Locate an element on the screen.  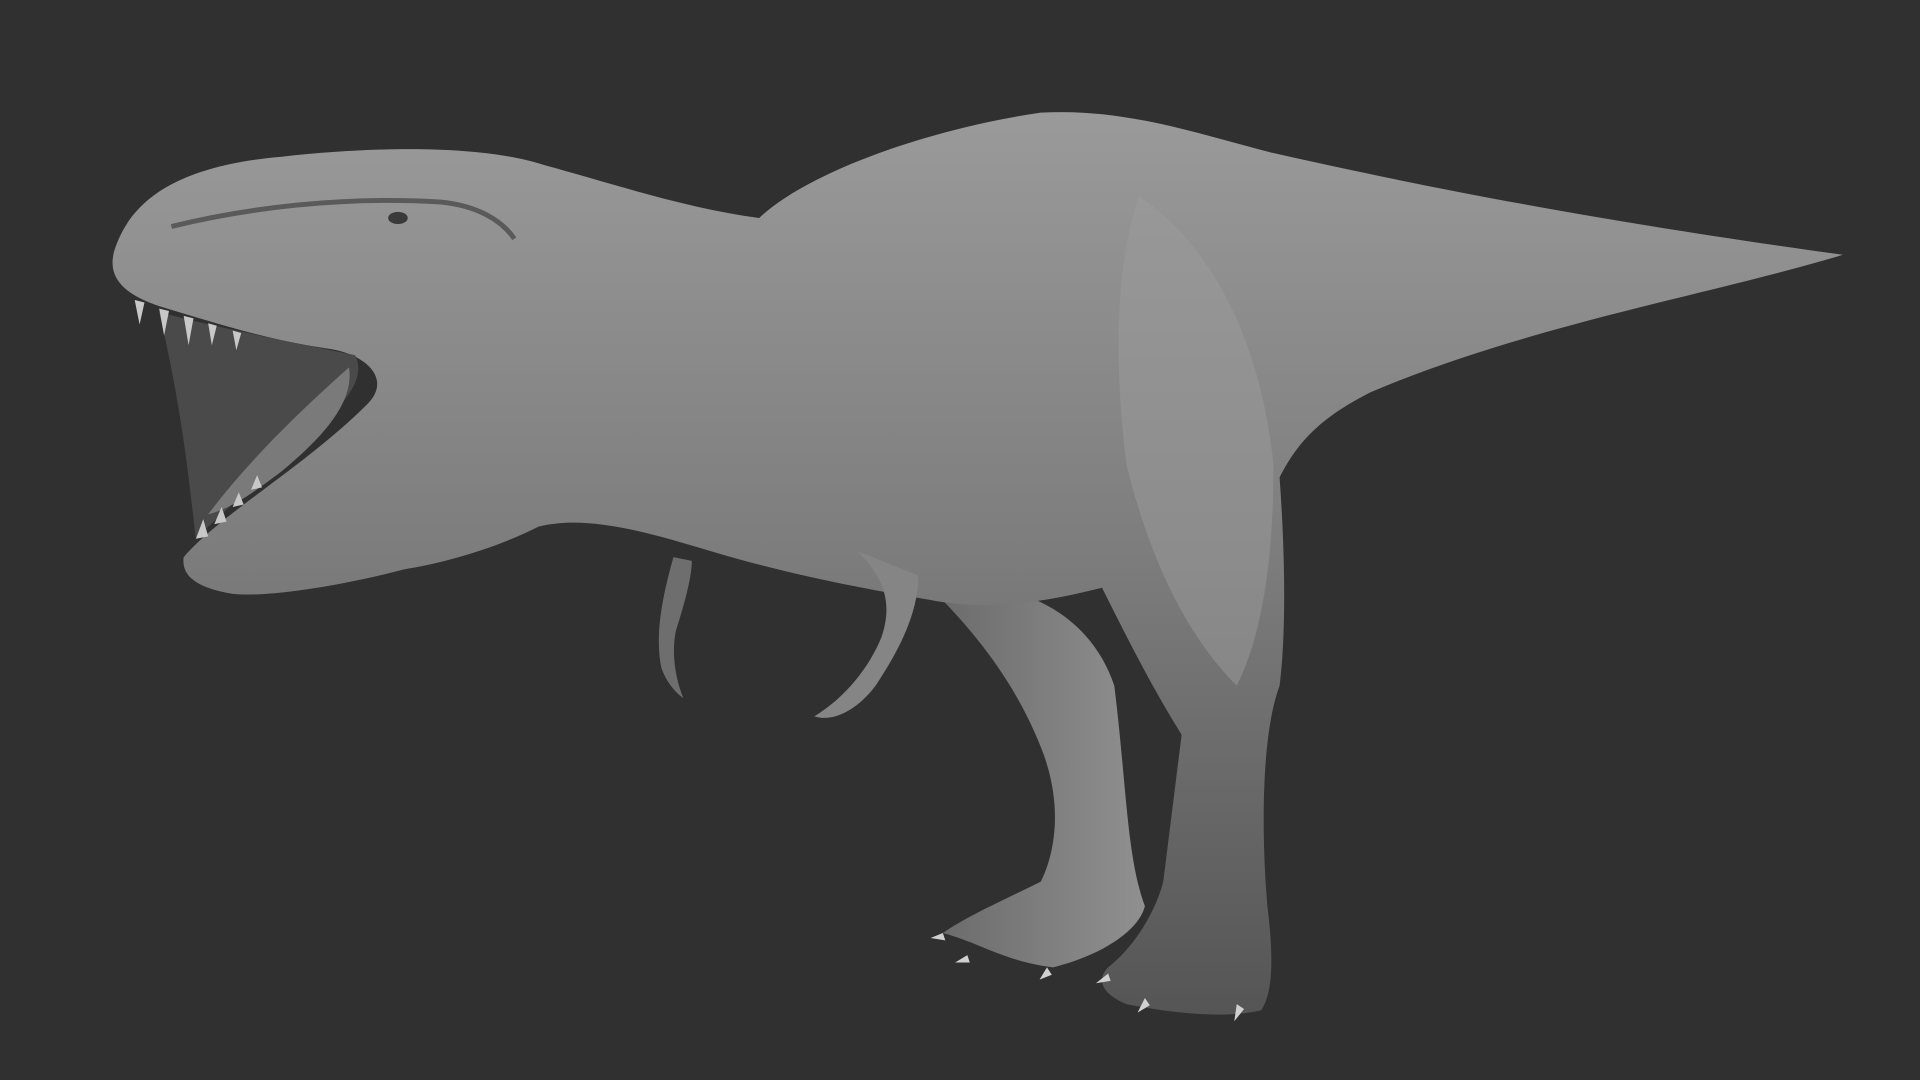
arm-far is located at coordinates (675, 627).